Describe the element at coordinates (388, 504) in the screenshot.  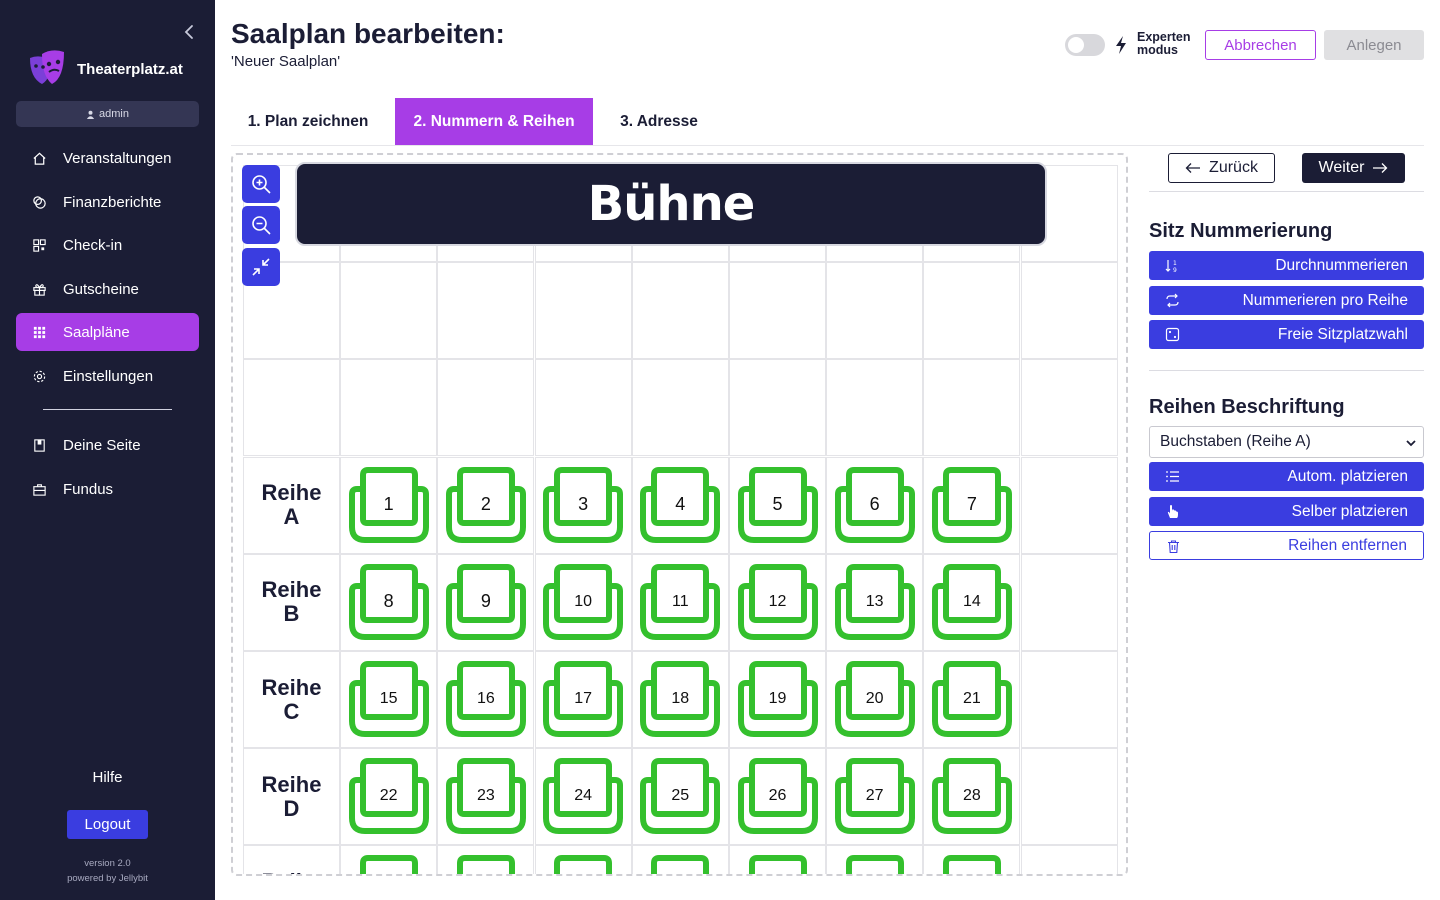
I see `seat: 1` at that location.